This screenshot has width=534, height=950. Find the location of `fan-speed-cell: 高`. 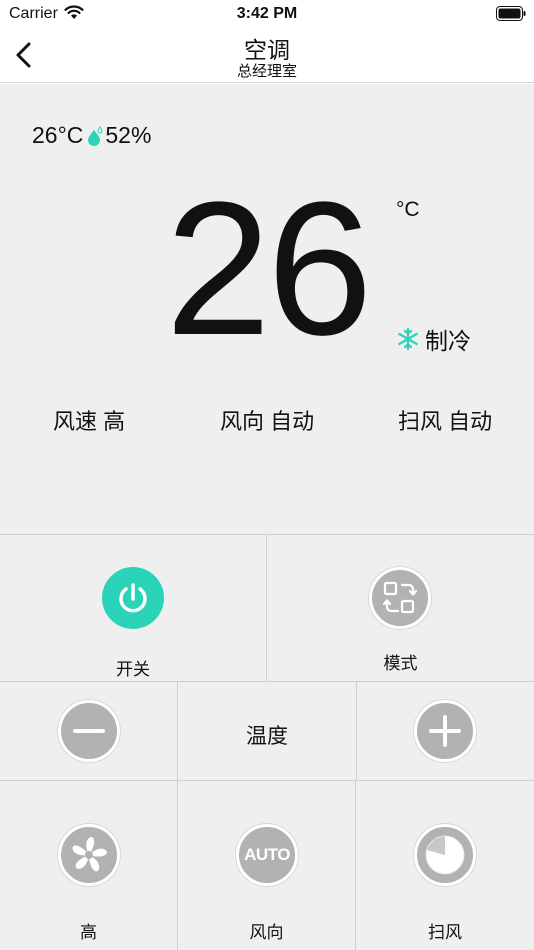

fan-speed-cell: 高 is located at coordinates (89, 865).